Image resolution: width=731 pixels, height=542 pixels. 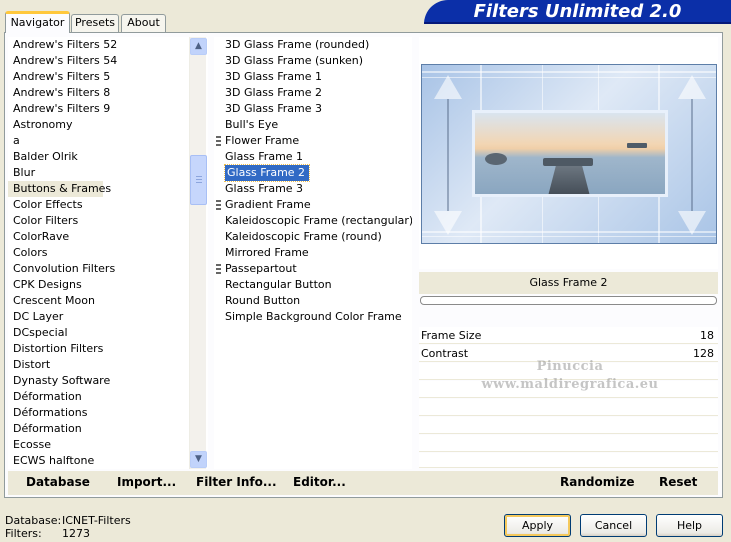 I want to click on category-item: Andrew's Filters 9, so click(x=108, y=109).